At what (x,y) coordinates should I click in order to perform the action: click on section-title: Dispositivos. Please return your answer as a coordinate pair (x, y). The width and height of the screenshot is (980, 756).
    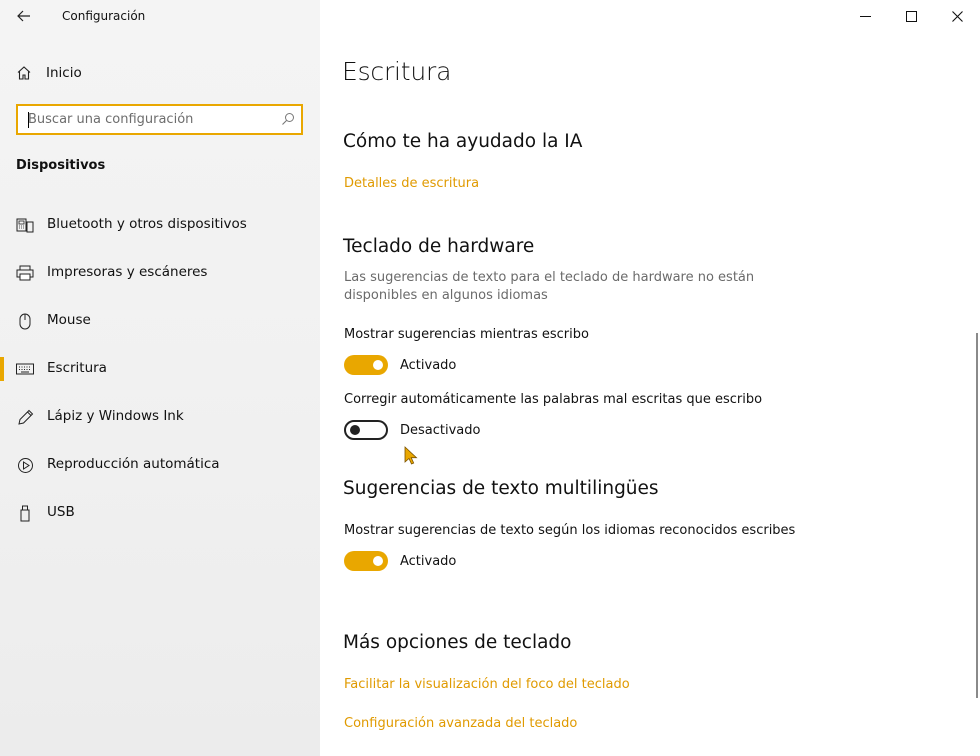
    Looking at the image, I should click on (61, 165).